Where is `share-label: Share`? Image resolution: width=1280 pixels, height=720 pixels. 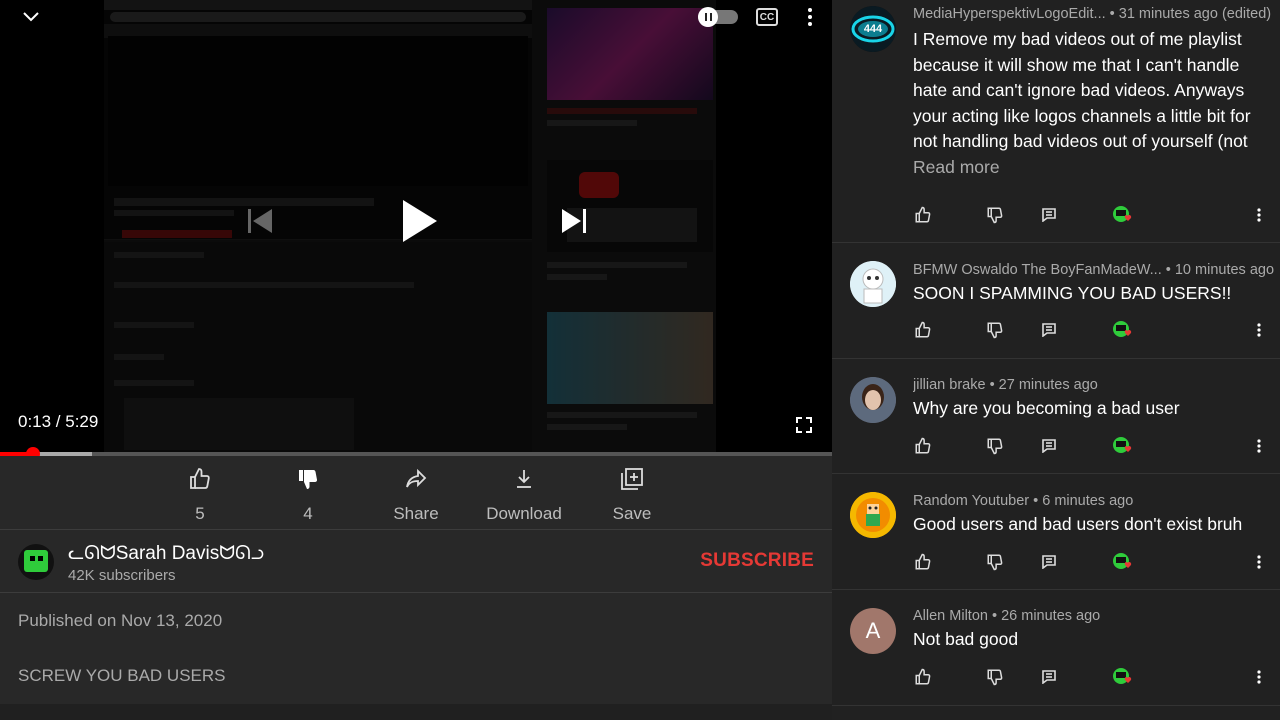
share-label: Share is located at coordinates (416, 513).